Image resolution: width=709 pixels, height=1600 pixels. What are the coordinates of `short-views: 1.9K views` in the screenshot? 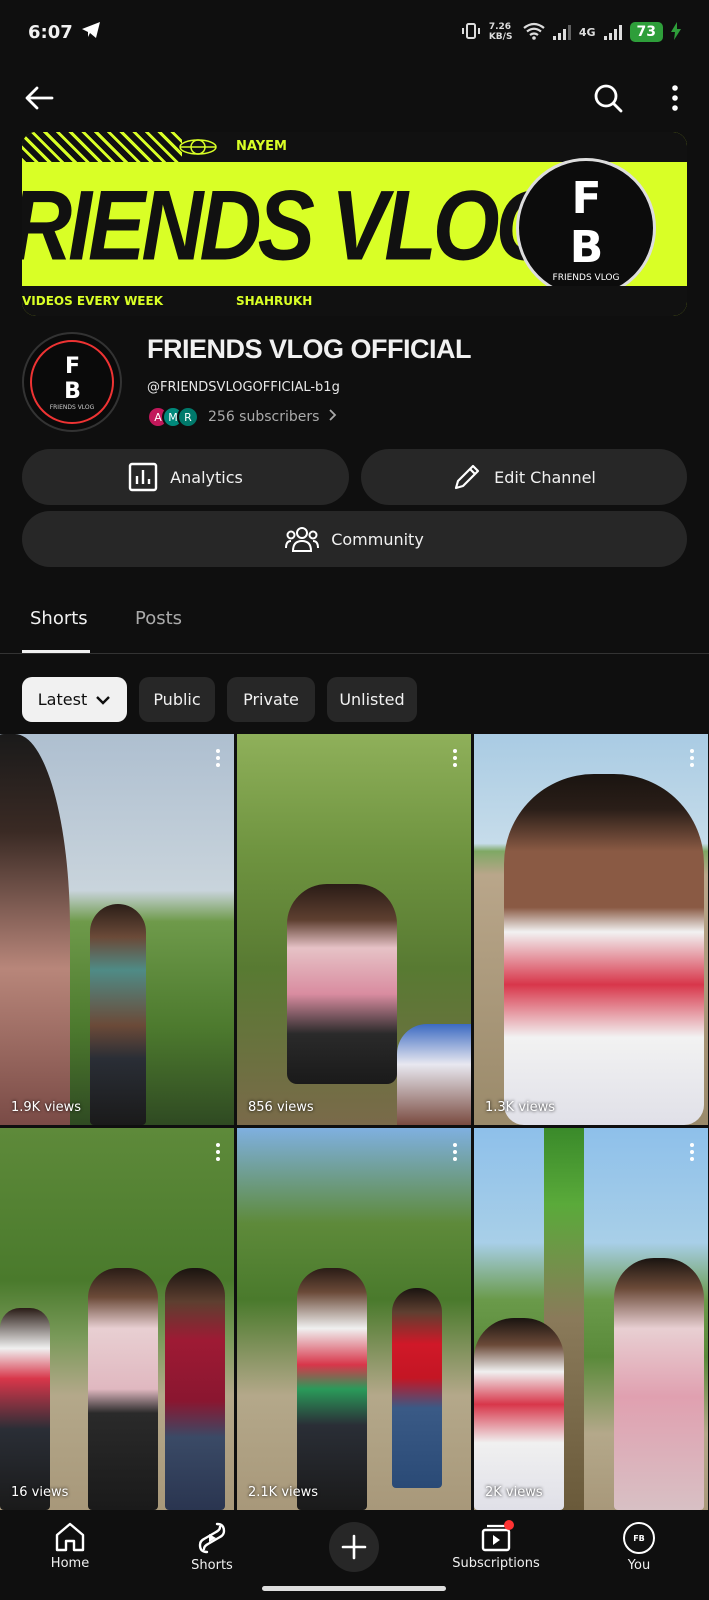 It's located at (46, 1107).